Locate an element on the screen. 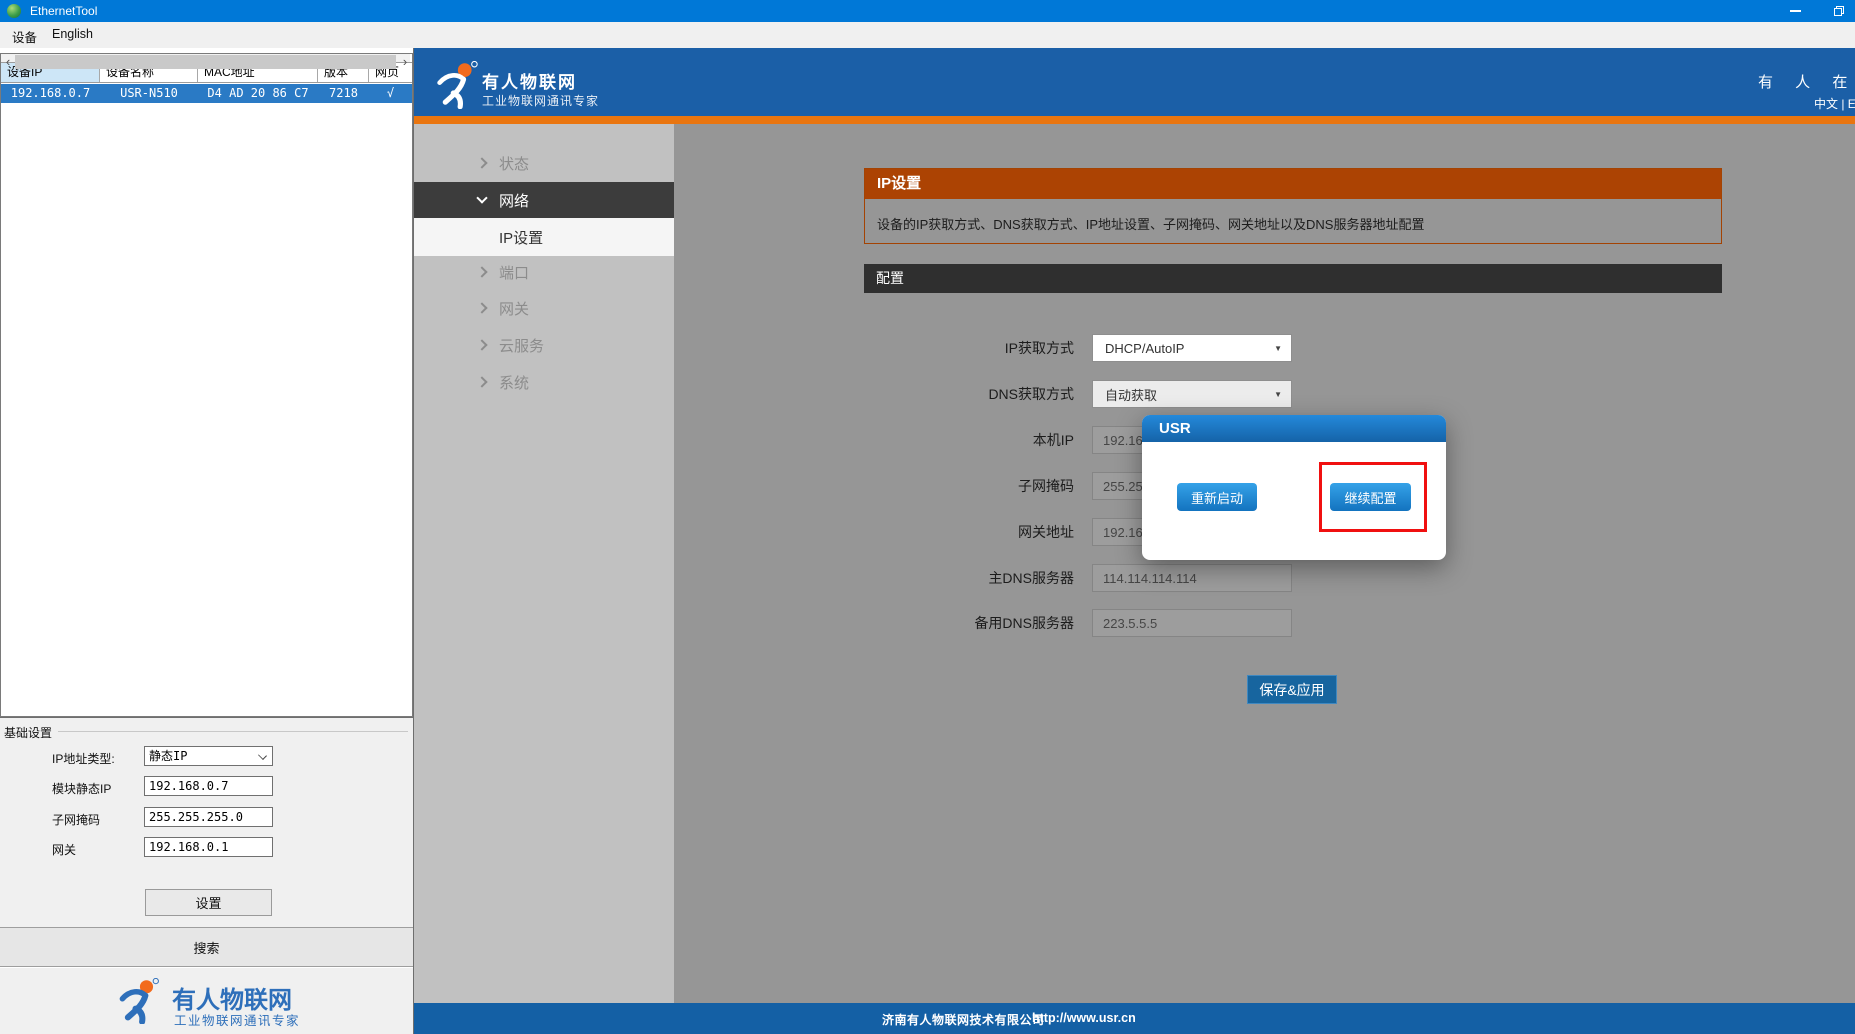  basic-settings-title: 基础设置 is located at coordinates (28, 733).